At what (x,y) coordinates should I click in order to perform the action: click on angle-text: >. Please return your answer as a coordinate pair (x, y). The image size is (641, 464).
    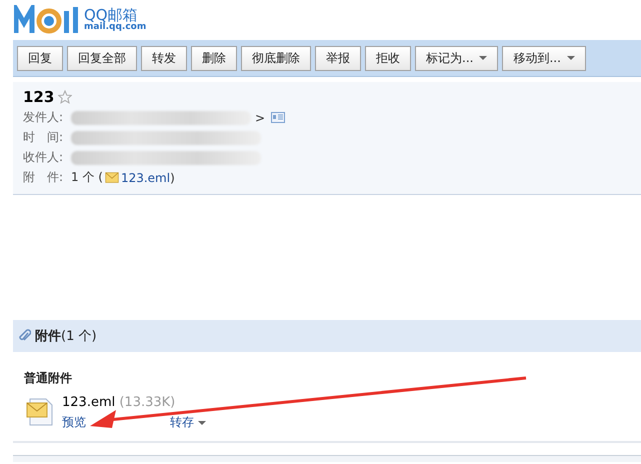
    Looking at the image, I should click on (260, 117).